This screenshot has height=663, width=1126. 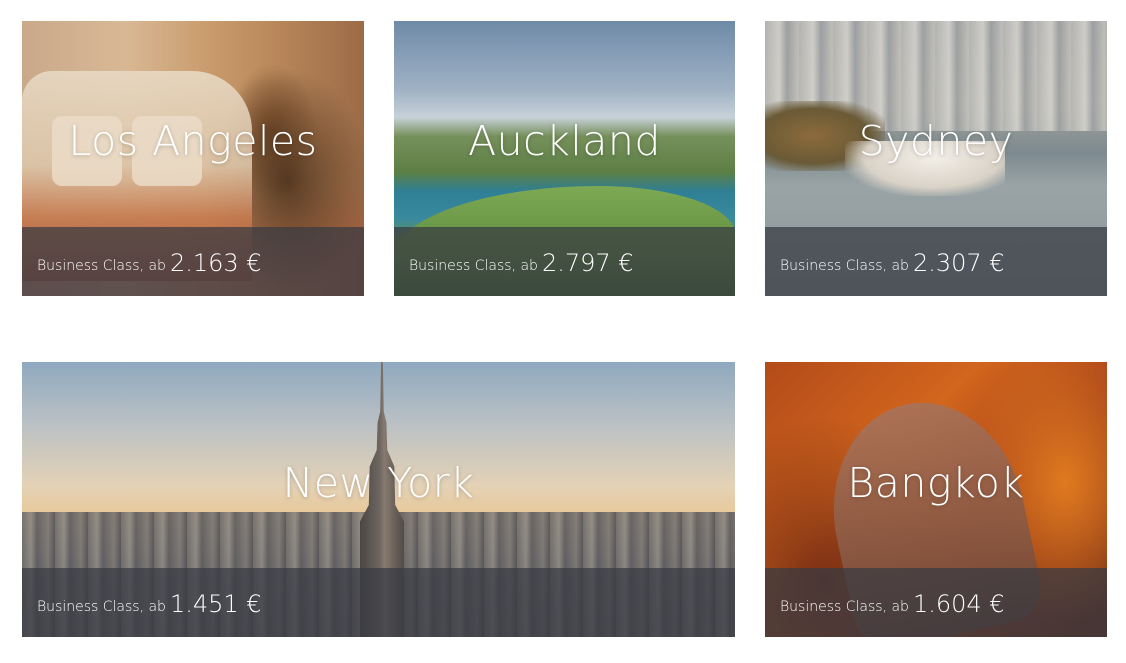 What do you see at coordinates (215, 603) in the screenshot?
I see `price-value: 1.451 €` at bounding box center [215, 603].